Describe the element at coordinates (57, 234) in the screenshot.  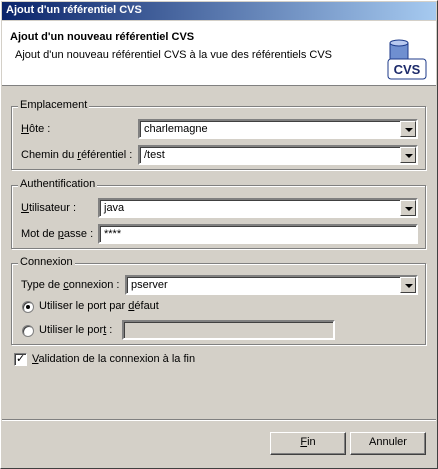
I see `password-label: Mot de passe :` at that location.